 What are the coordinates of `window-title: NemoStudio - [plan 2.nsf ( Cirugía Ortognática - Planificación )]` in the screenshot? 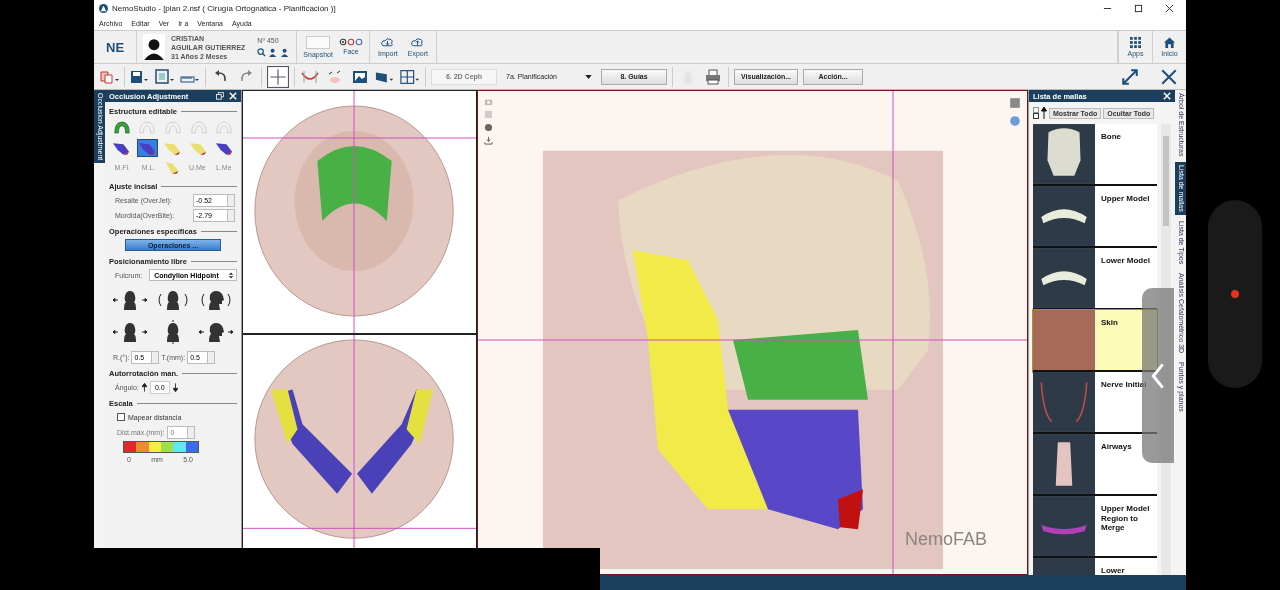 It's located at (224, 8).